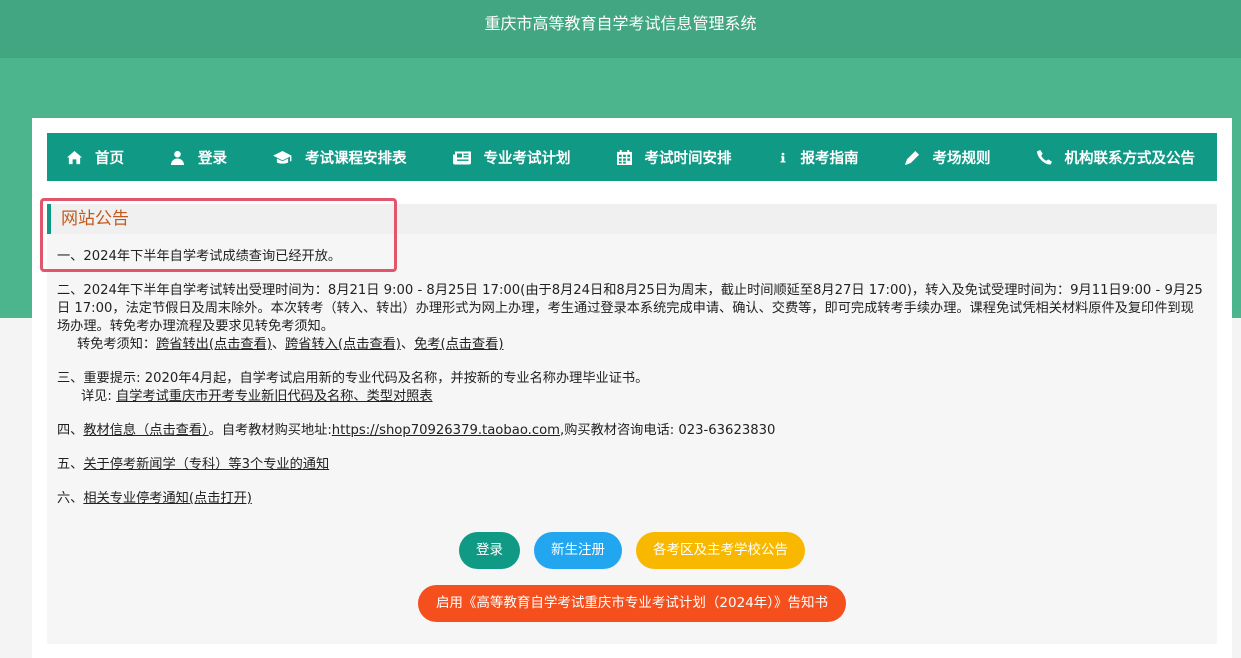 Image resolution: width=1241 pixels, height=658 pixels. Describe the element at coordinates (117, 344) in the screenshot. I see `transfer-notice-label: 转免考须知：` at that location.